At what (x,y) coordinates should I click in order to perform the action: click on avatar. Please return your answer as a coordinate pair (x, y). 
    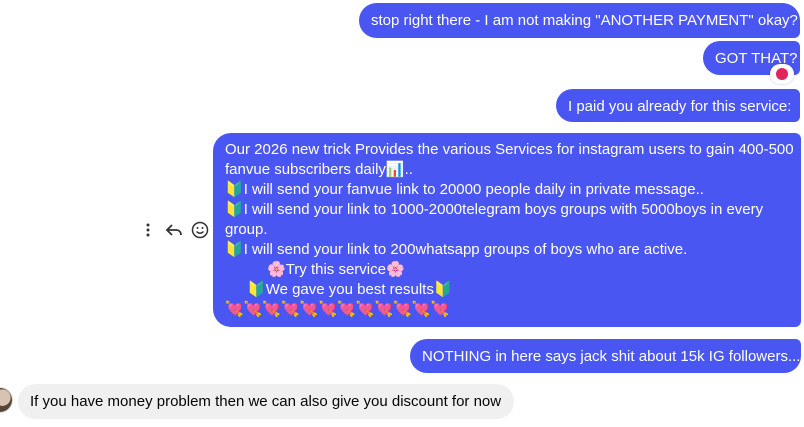
    Looking at the image, I should click on (6, 400).